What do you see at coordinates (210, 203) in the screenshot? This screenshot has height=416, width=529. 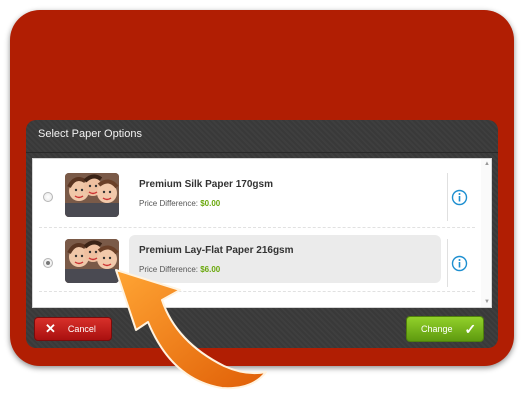 I see `price-value: $0.00` at bounding box center [210, 203].